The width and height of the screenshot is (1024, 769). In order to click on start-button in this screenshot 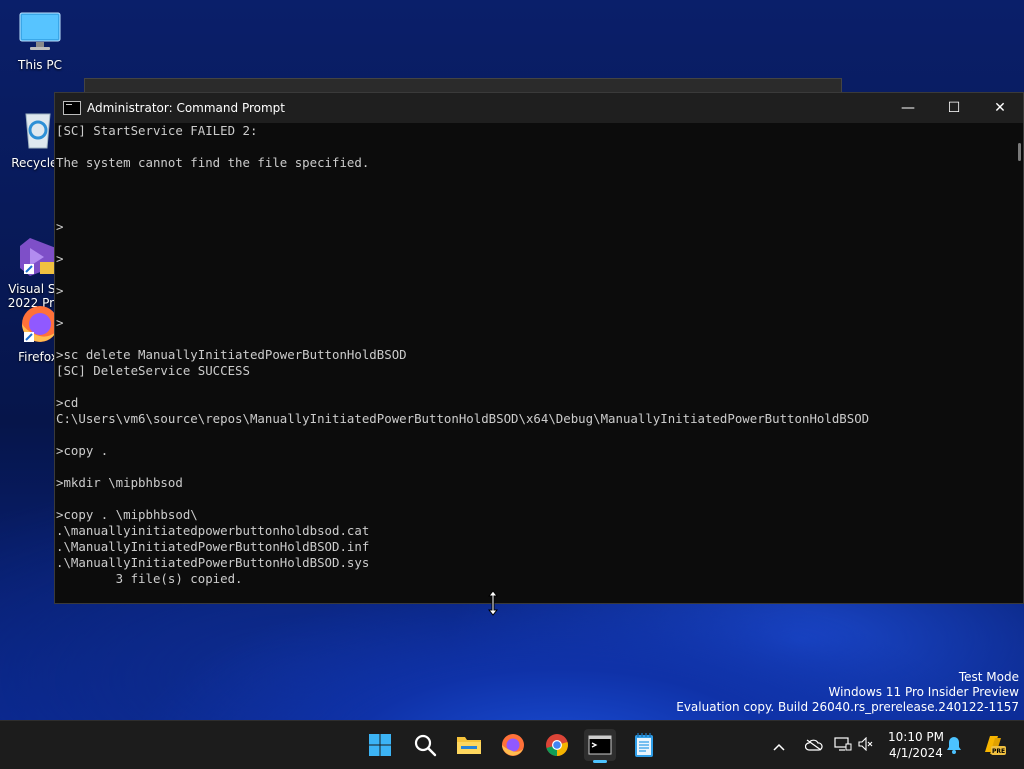, I will do `click(380, 745)`.